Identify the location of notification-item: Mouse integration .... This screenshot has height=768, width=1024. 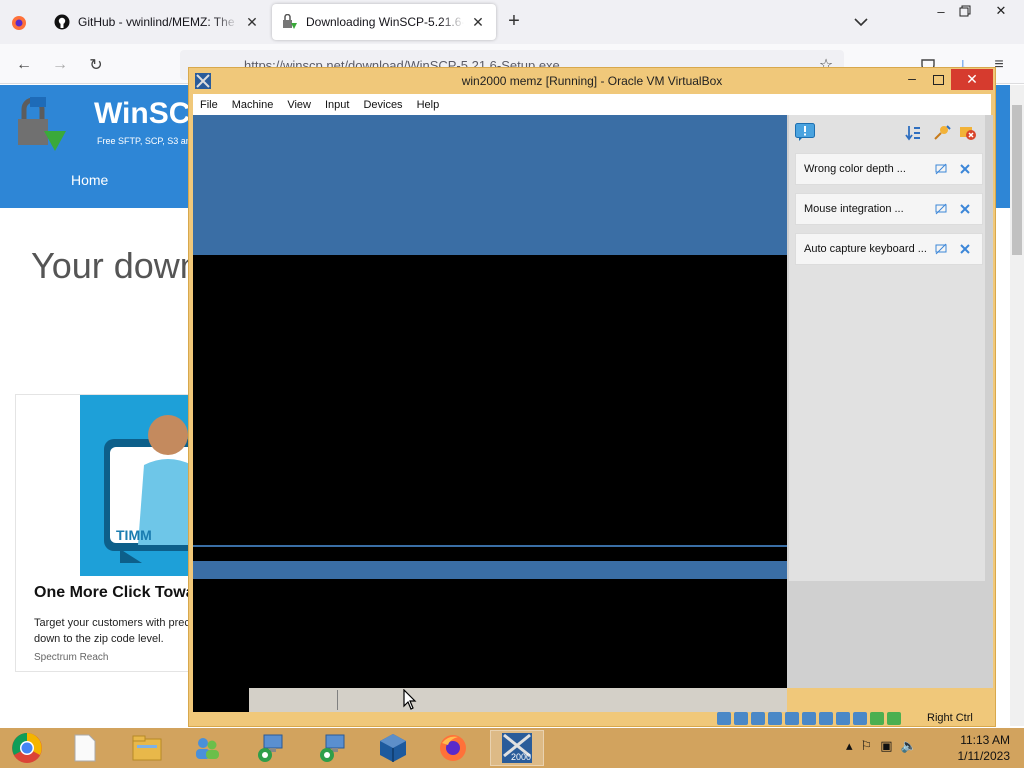
(889, 209).